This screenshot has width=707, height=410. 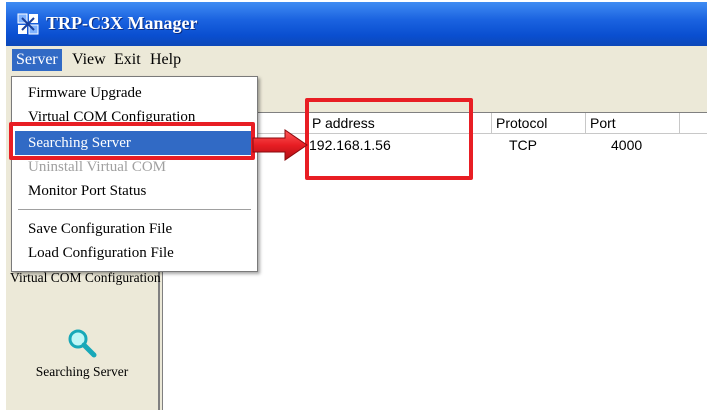 What do you see at coordinates (627, 145) in the screenshot?
I see `cell-port: 4000` at bounding box center [627, 145].